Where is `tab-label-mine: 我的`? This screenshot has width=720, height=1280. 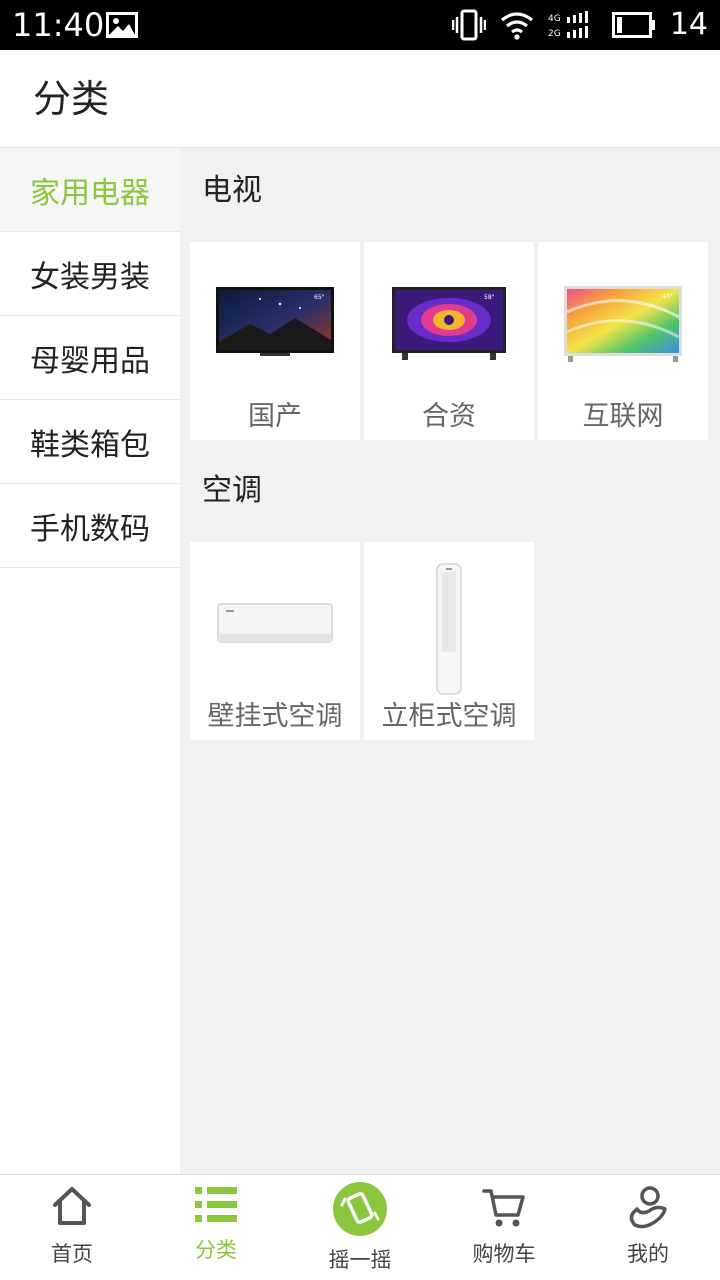 tab-label-mine: 我的 is located at coordinates (648, 1254).